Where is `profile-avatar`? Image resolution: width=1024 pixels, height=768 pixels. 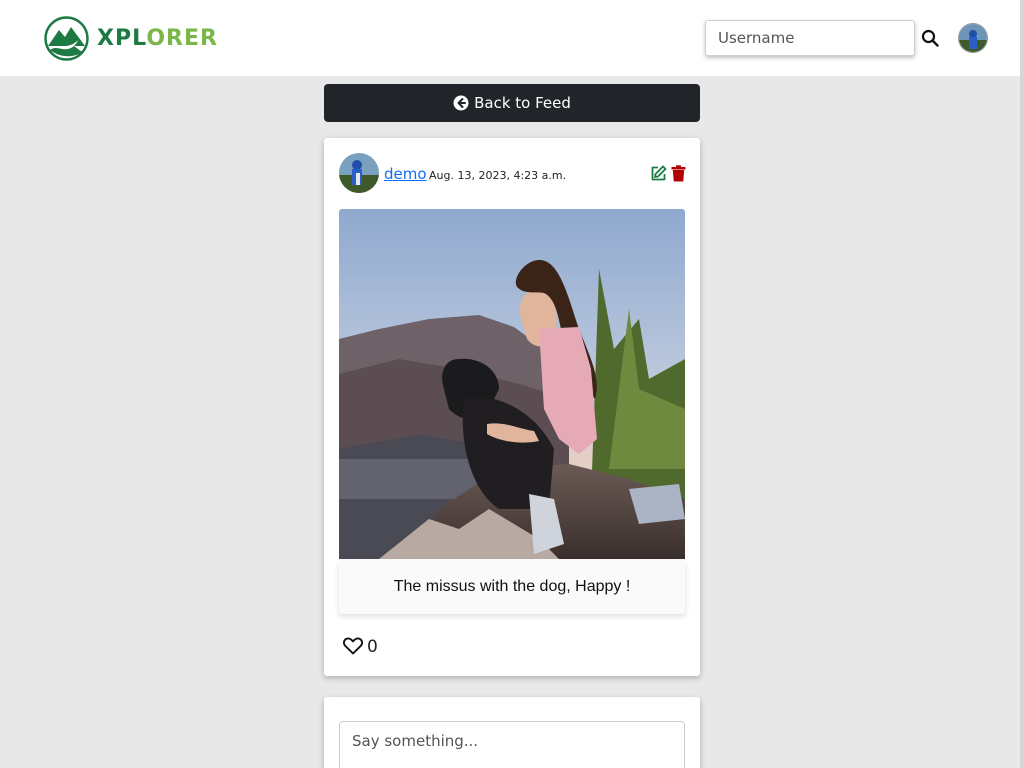
profile-avatar is located at coordinates (973, 38).